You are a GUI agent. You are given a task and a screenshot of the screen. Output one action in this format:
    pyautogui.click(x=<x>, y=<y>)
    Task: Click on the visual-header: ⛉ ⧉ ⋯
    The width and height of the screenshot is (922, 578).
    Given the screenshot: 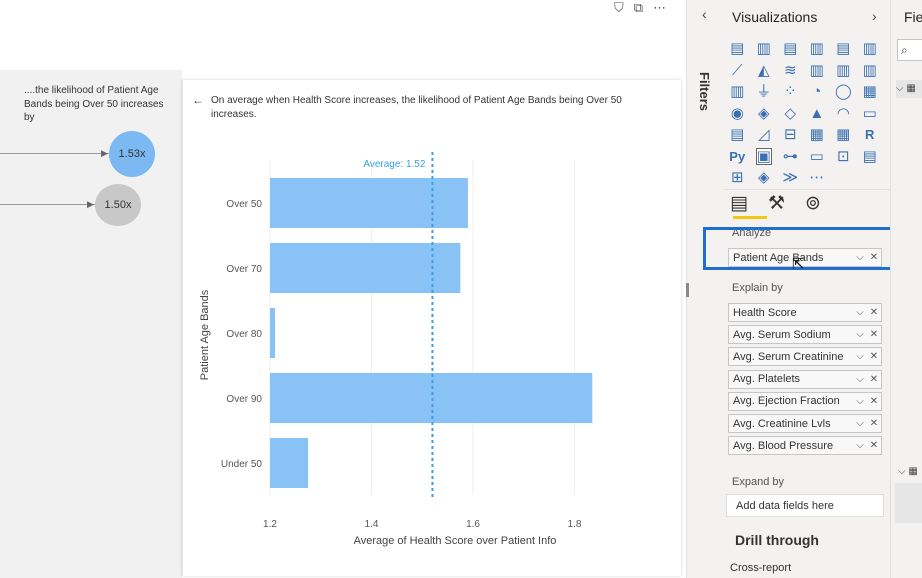 What is the action you would take?
    pyautogui.click(x=640, y=9)
    